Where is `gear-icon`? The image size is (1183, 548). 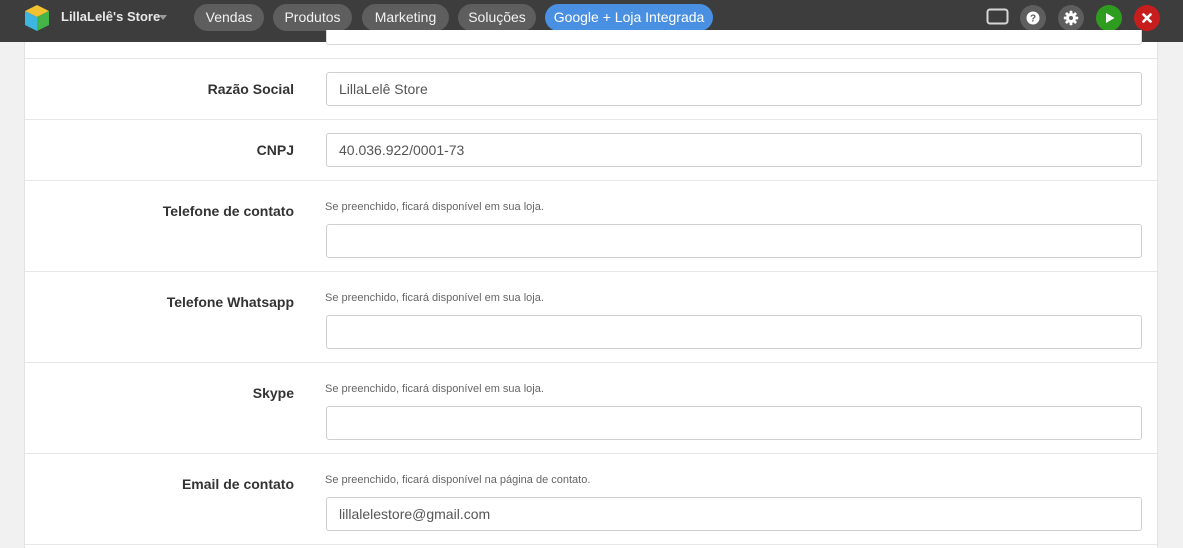 gear-icon is located at coordinates (1071, 18).